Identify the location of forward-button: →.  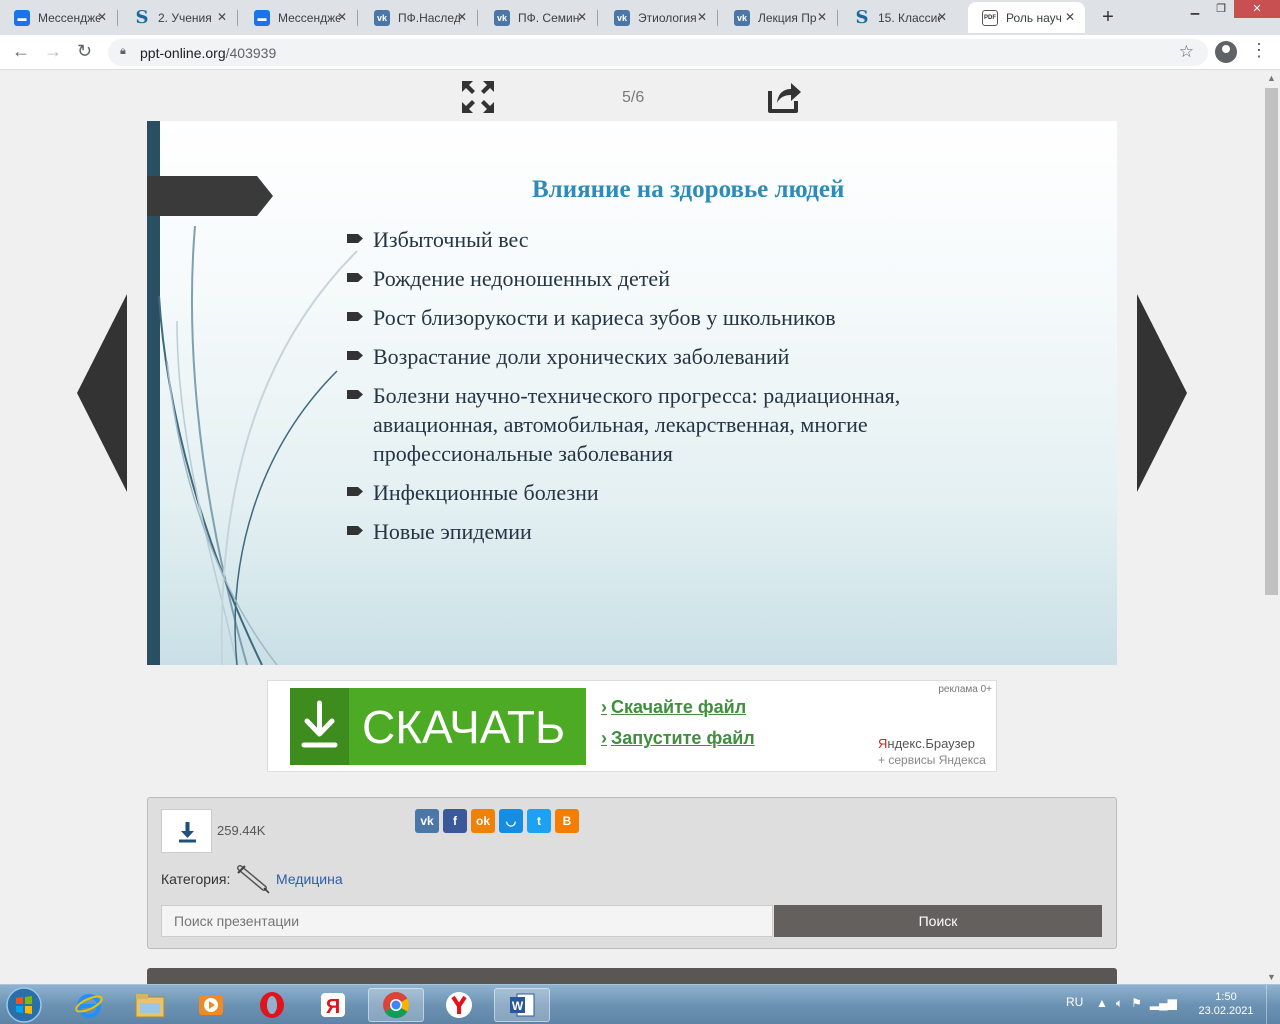
(53, 51).